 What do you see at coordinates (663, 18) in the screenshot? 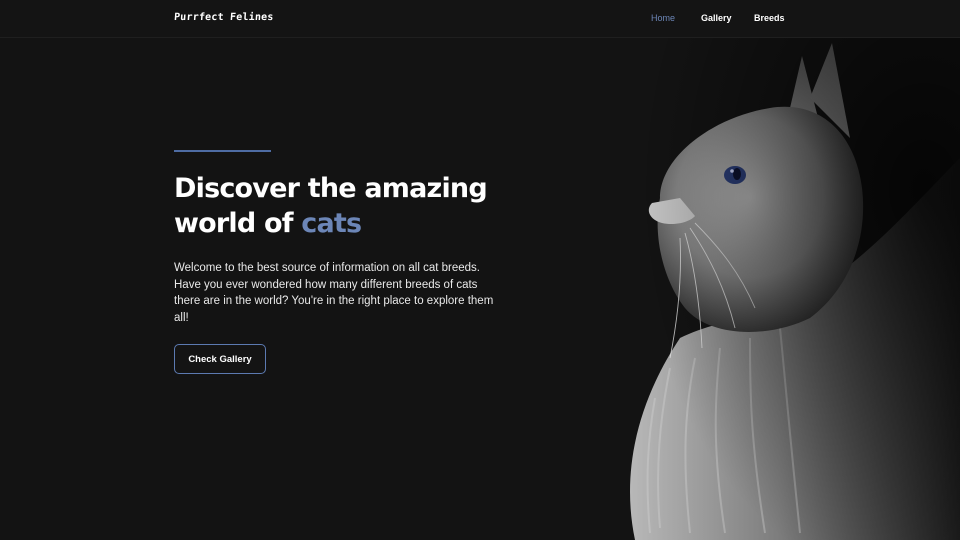
I see `nav-link-home: Home` at bounding box center [663, 18].